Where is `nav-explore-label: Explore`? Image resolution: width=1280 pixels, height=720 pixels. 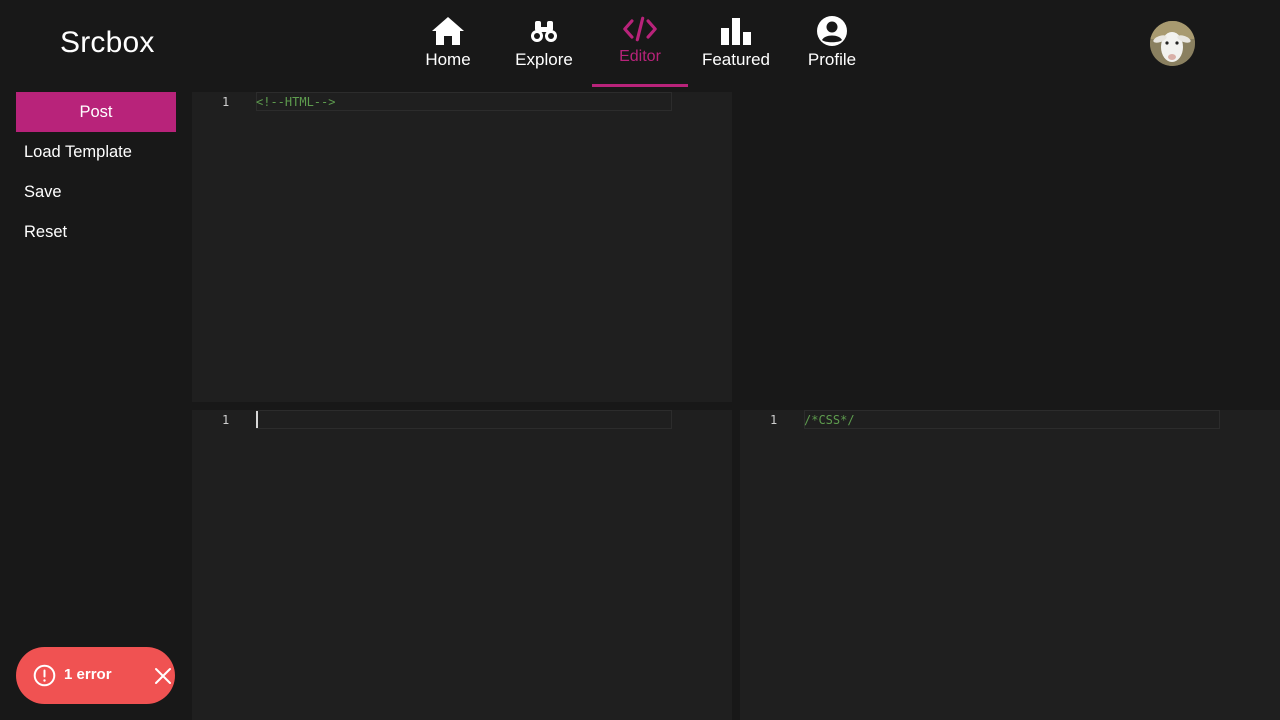 nav-explore-label: Explore is located at coordinates (544, 59).